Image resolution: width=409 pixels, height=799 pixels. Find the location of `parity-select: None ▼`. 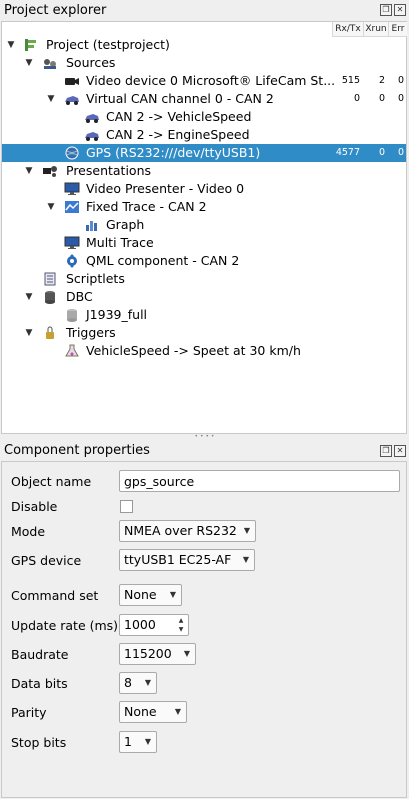

parity-select: None ▼ is located at coordinates (153, 712).